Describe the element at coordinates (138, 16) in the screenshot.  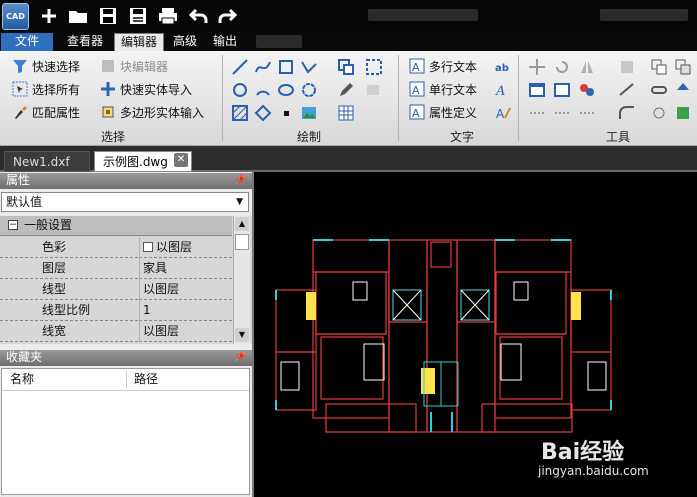
I see `save-as-icon` at that location.